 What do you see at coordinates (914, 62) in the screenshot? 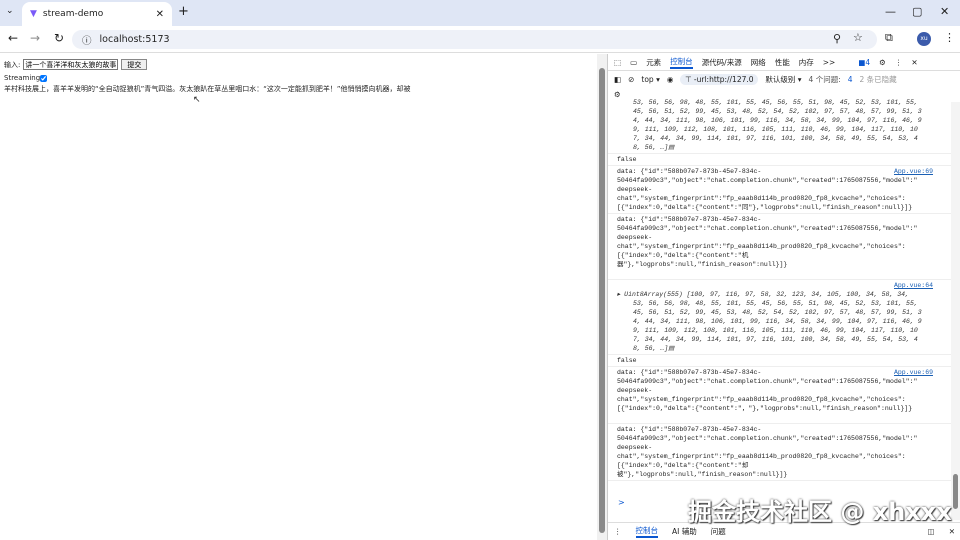
I see `close-devtools-icon: ✕` at bounding box center [914, 62].